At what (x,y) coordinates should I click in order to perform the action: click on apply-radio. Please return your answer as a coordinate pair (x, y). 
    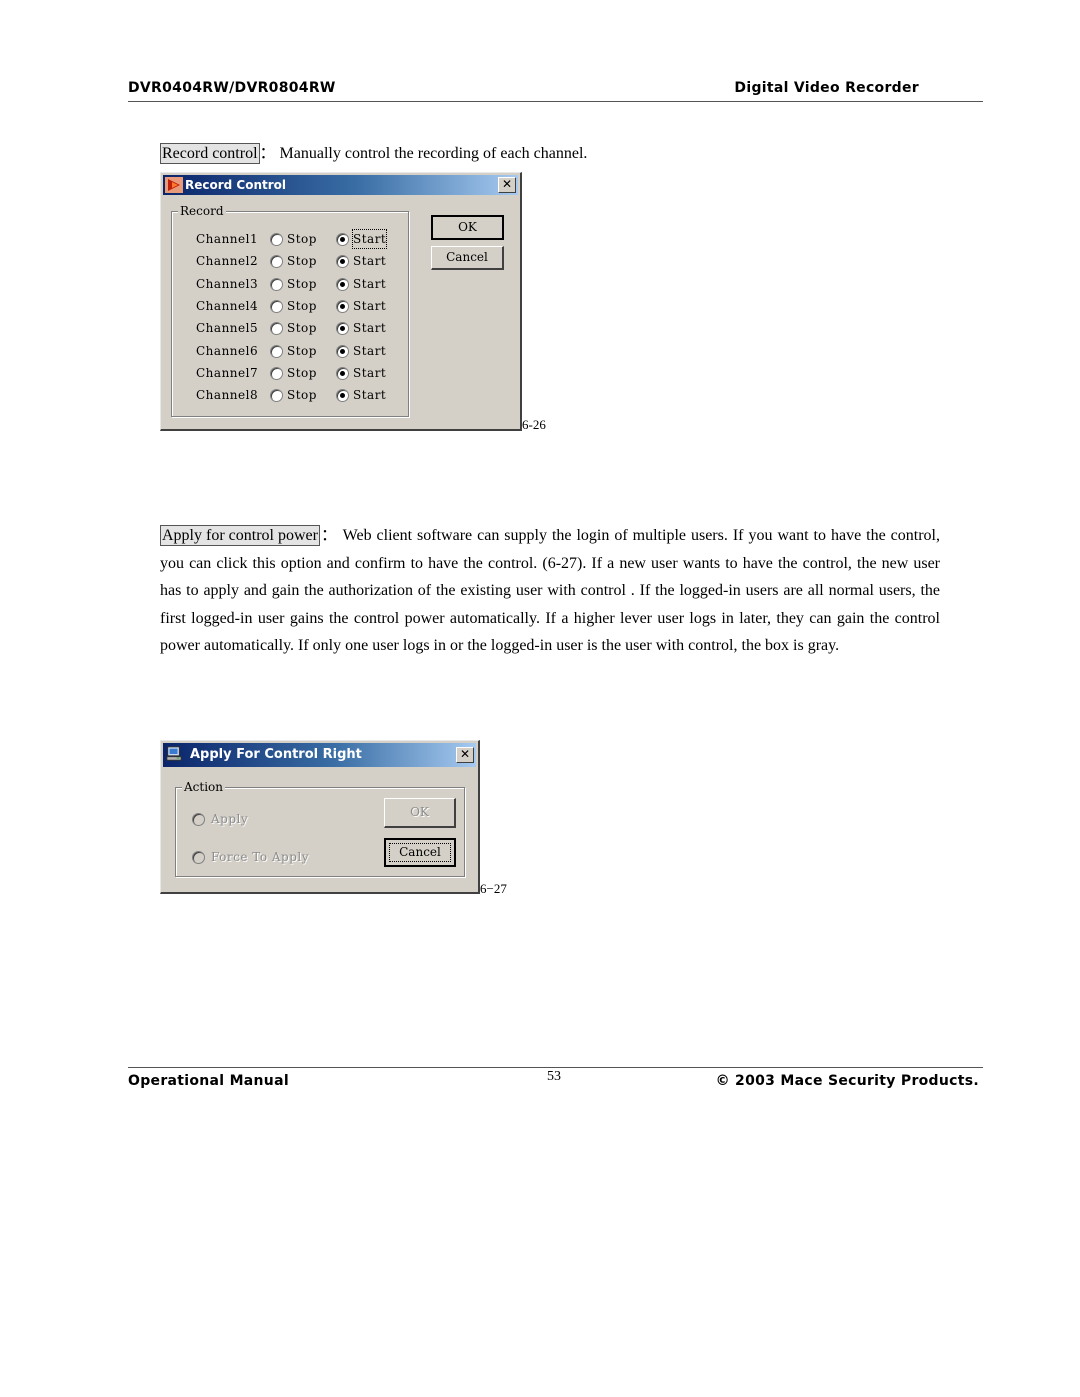
    Looking at the image, I should click on (198, 819).